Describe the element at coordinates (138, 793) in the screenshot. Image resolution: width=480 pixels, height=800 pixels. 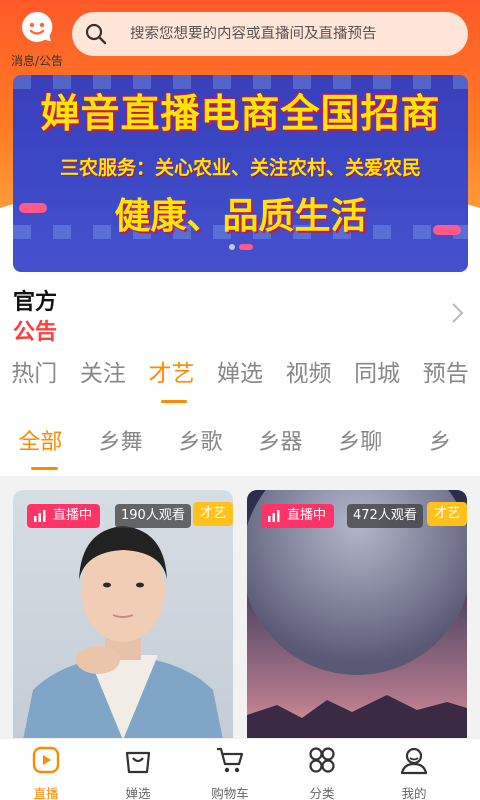
I see `nav-label: 婵选` at that location.